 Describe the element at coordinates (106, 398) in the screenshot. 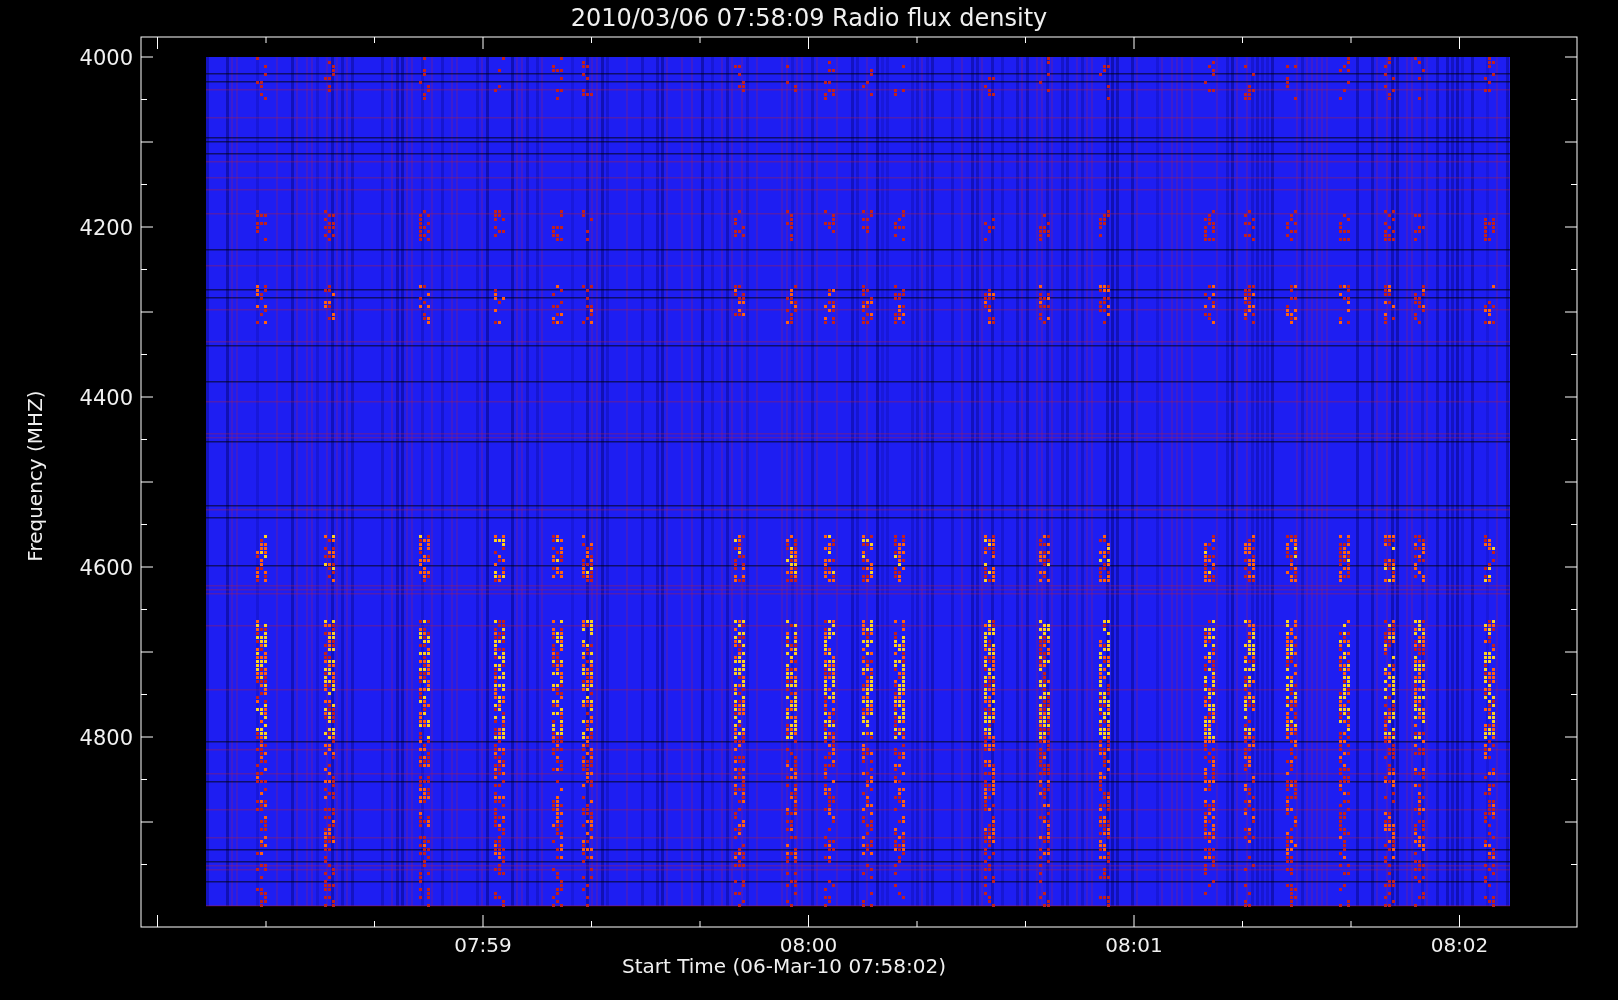

I see `y-tick-label: 4400` at that location.